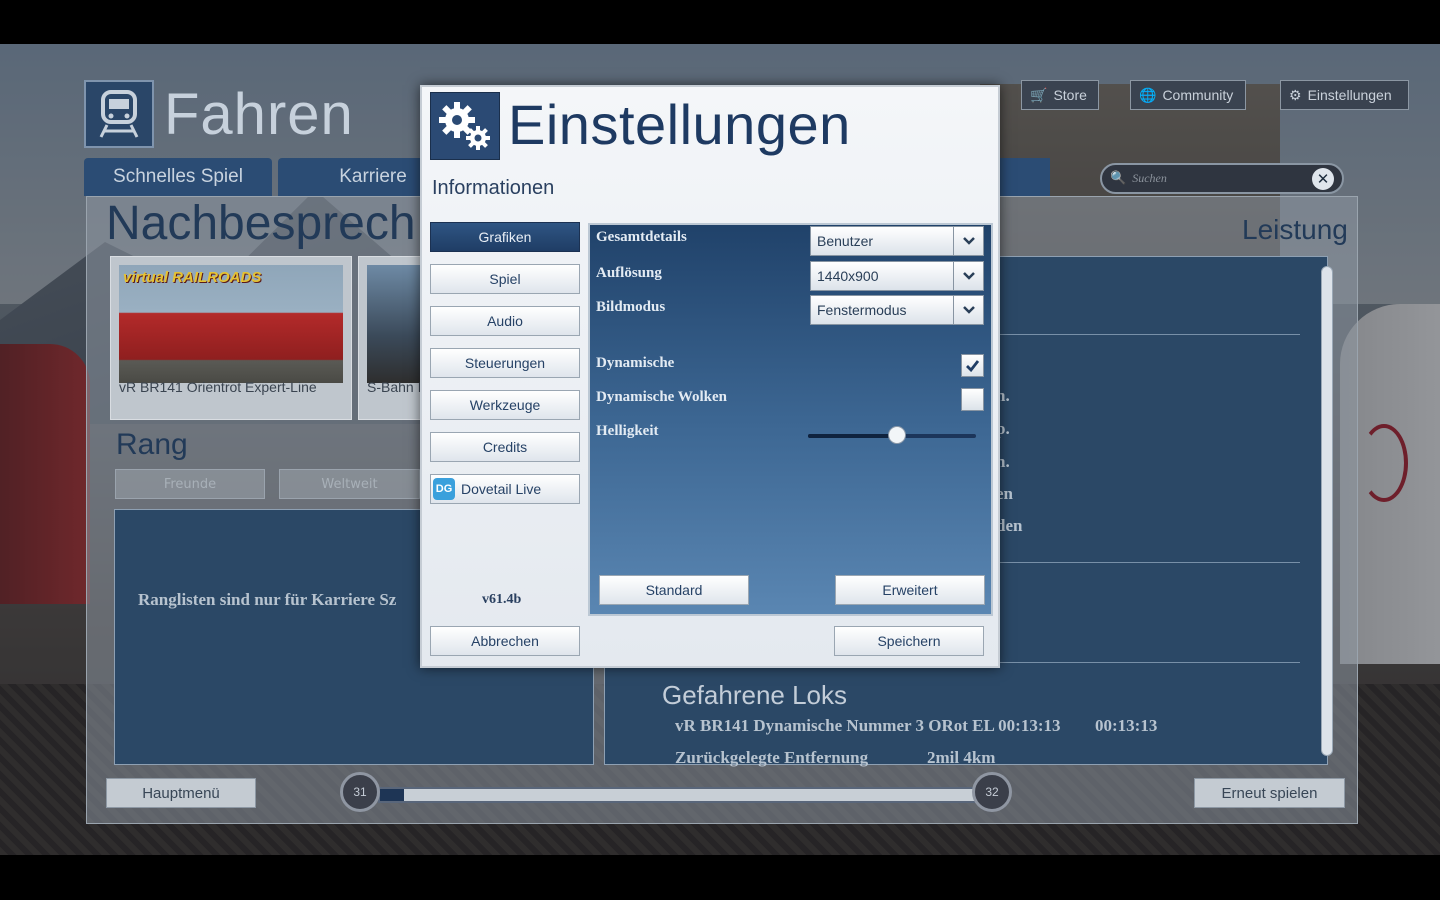 This screenshot has height=900, width=1440. I want to click on friends-button: Freunde, so click(190, 484).